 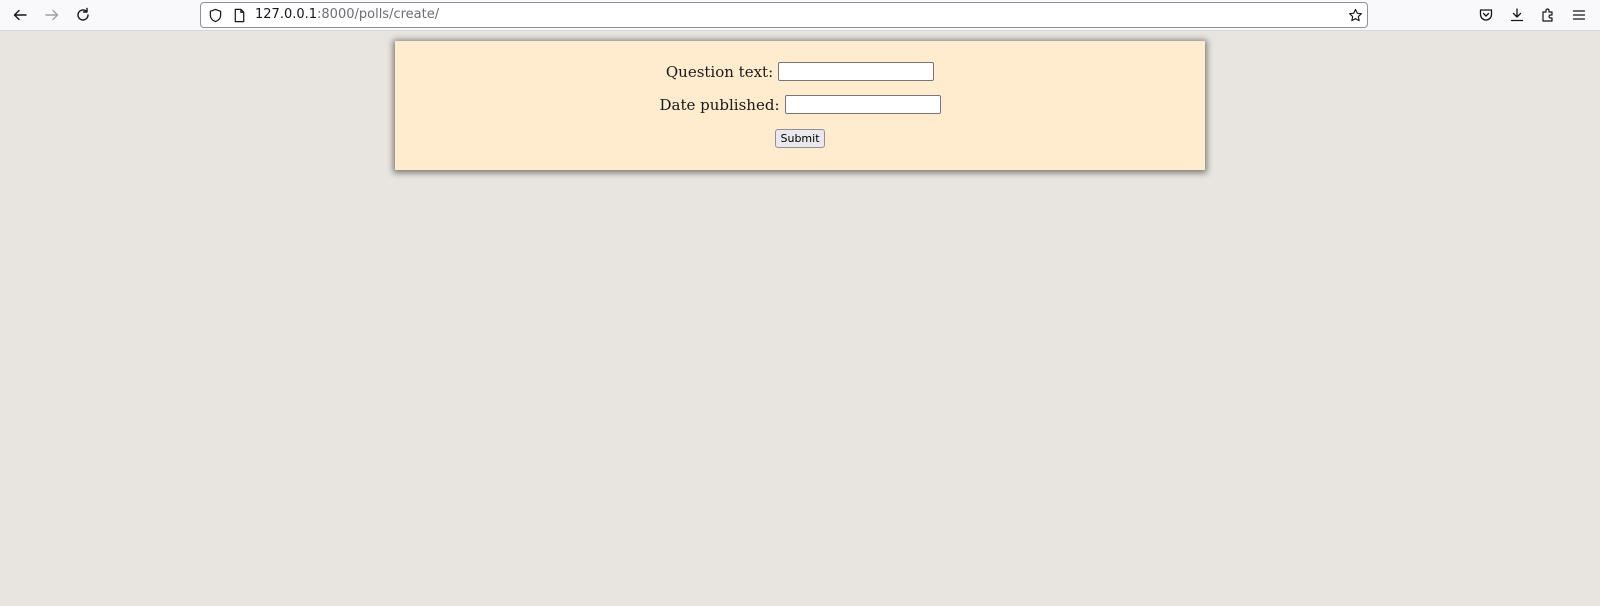 I want to click on browser-toolbar: 127.0.0.1:8000/polls/create/, so click(x=800, y=15).